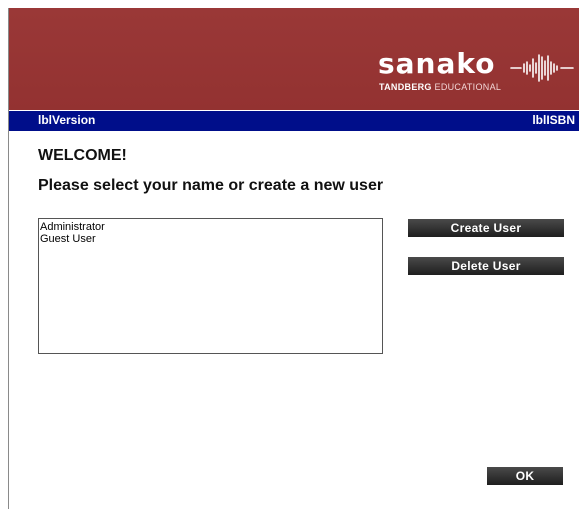 The width and height of the screenshot is (579, 509). I want to click on welcome-heading: WELCOME!, so click(82, 155).